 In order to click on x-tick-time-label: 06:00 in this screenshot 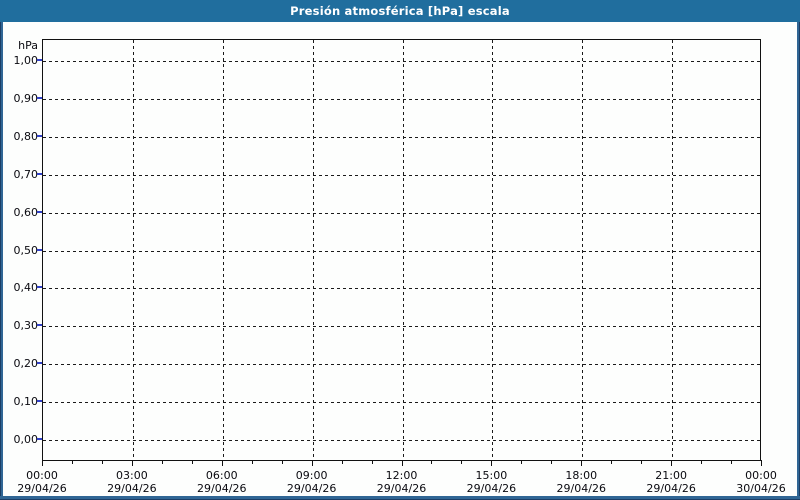, I will do `click(221, 475)`.